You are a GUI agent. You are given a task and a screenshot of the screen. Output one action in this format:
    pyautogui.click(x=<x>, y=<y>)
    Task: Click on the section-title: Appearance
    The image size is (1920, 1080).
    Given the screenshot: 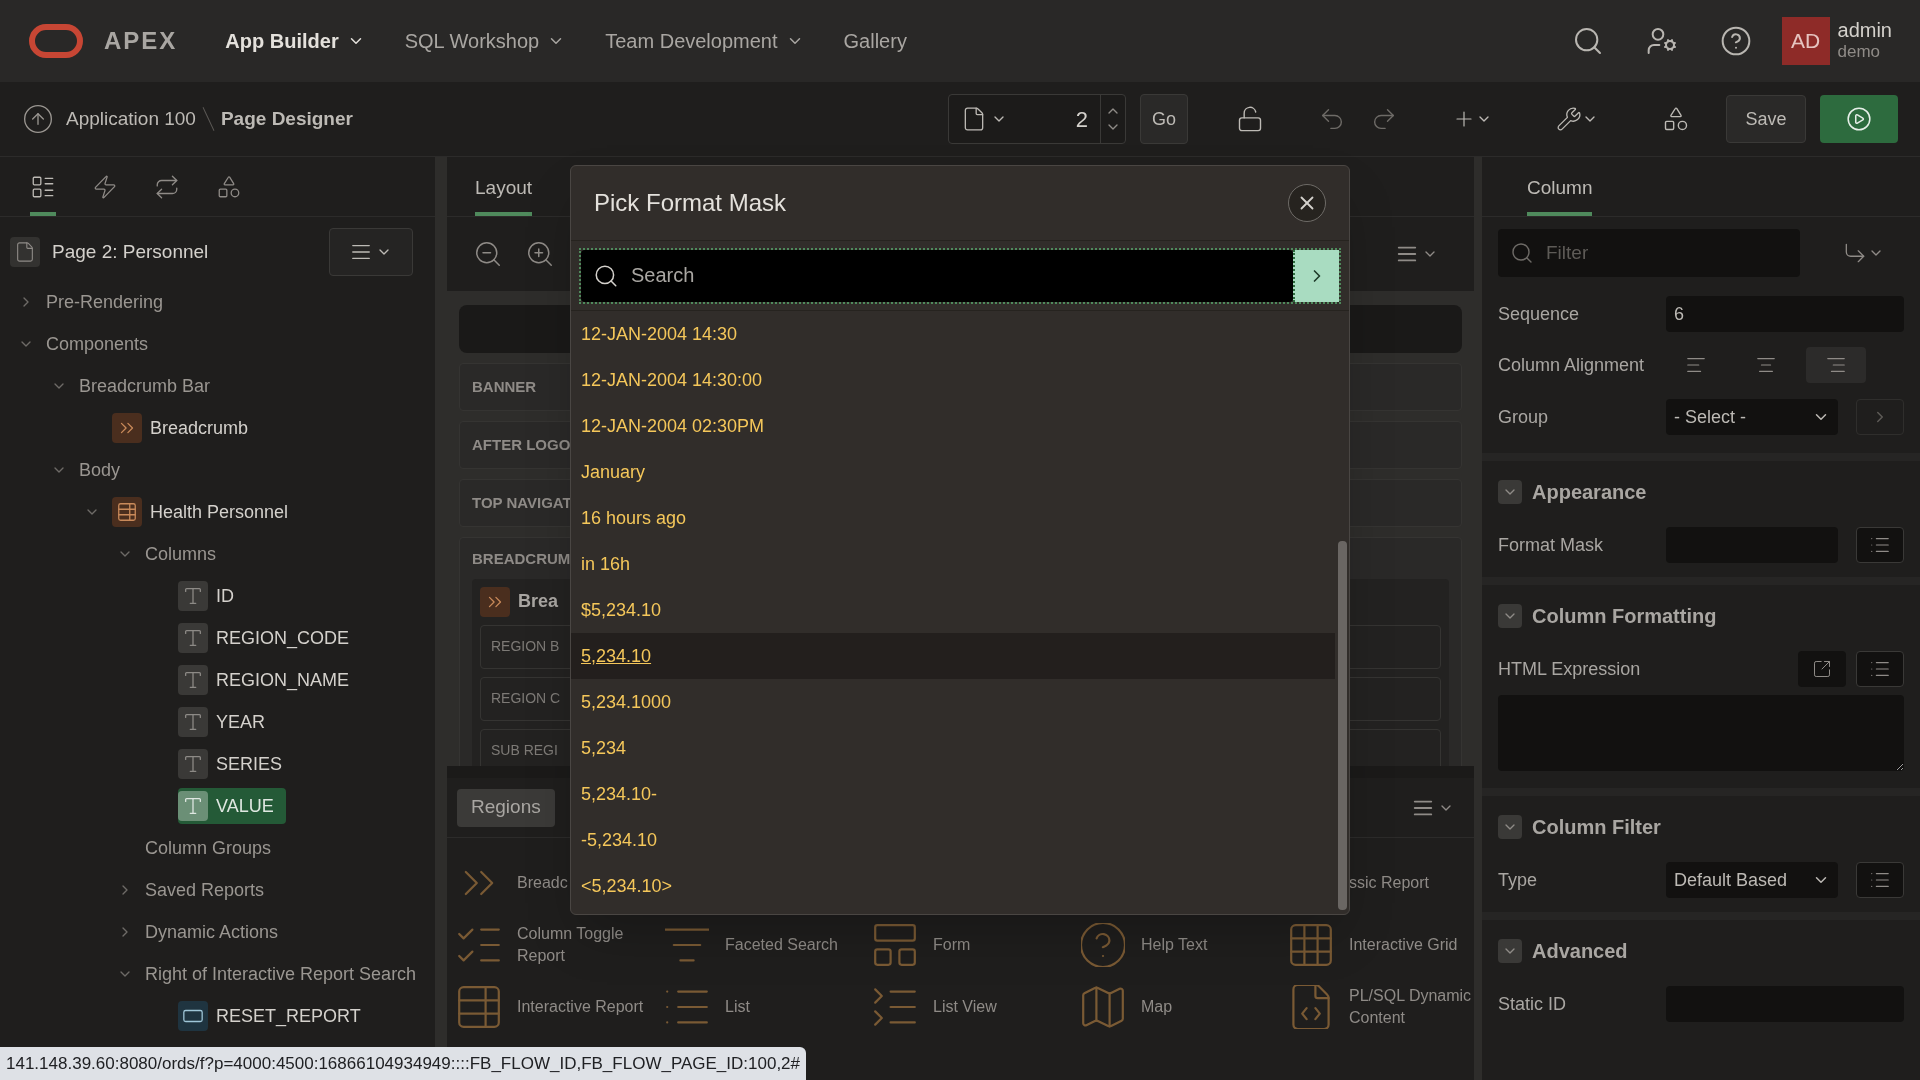 What is the action you would take?
    pyautogui.click(x=1589, y=492)
    